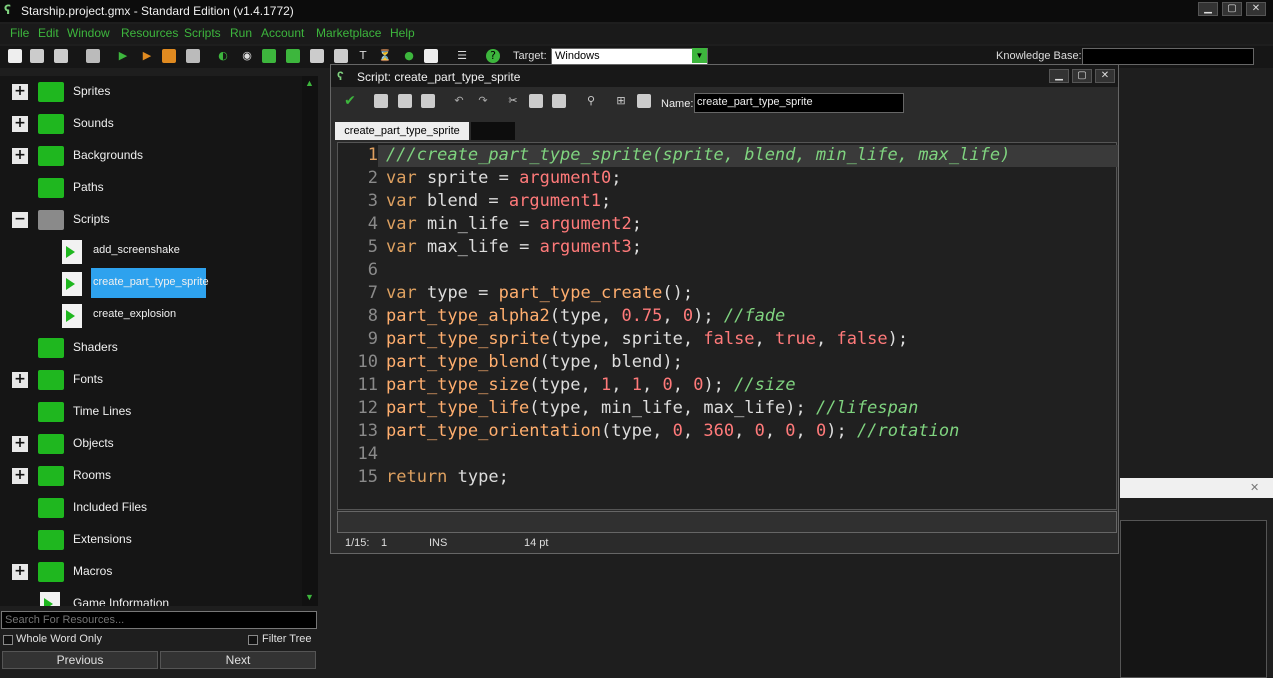 This screenshot has height=678, width=1273. I want to click on create-executable-icon, so click(93, 56).